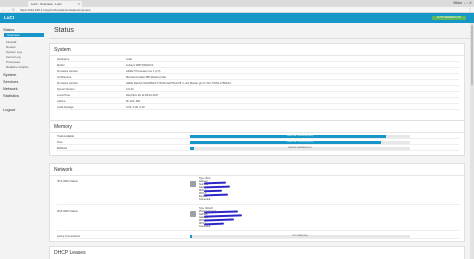 Image resolution: width=474 pixels, height=259 pixels. What do you see at coordinates (69, 236) in the screenshot?
I see `row-label: Active Connections` at bounding box center [69, 236].